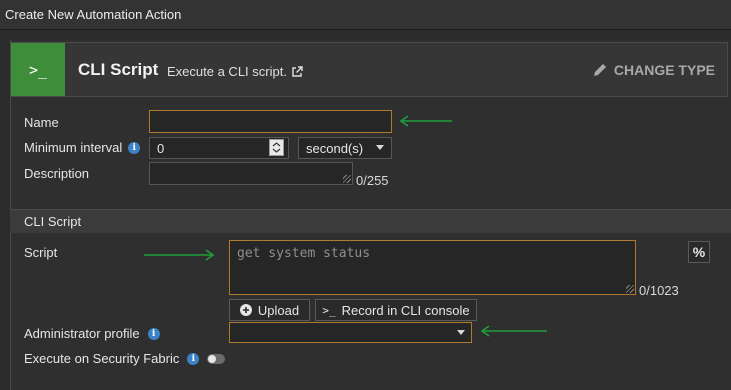  What do you see at coordinates (251, 173) in the screenshot?
I see `description-textarea` at bounding box center [251, 173].